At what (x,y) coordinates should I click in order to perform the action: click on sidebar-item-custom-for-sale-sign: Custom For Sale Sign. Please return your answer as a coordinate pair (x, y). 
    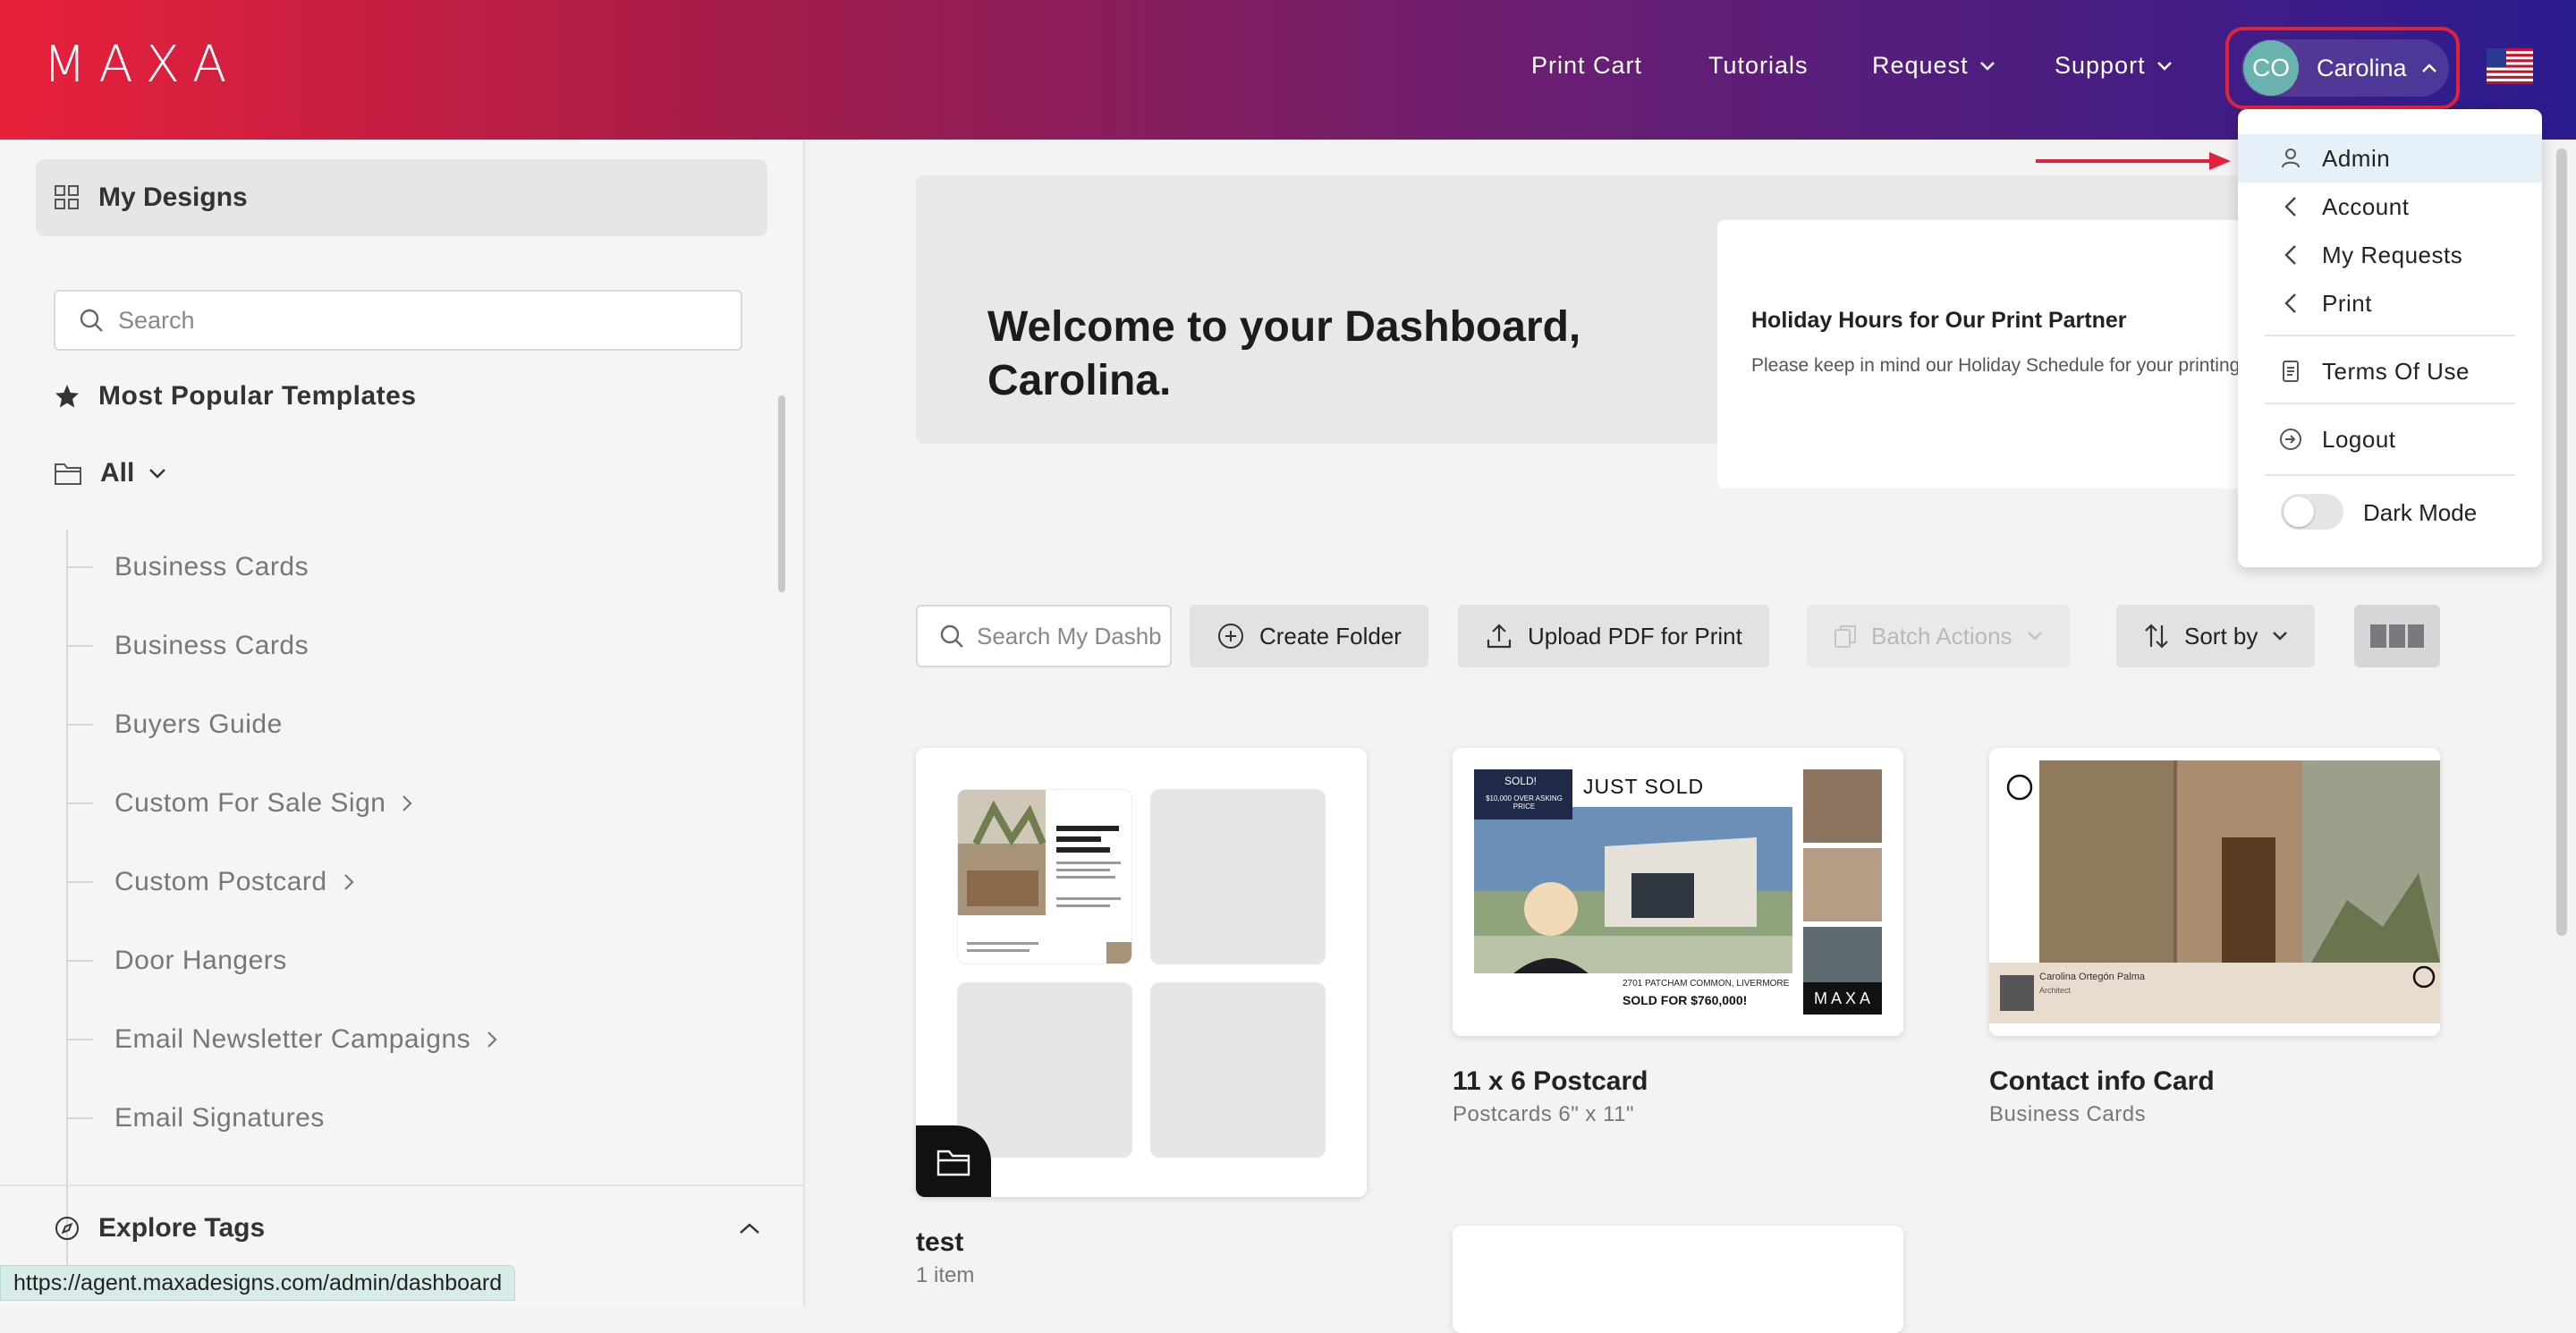
    Looking at the image, I should click on (240, 803).